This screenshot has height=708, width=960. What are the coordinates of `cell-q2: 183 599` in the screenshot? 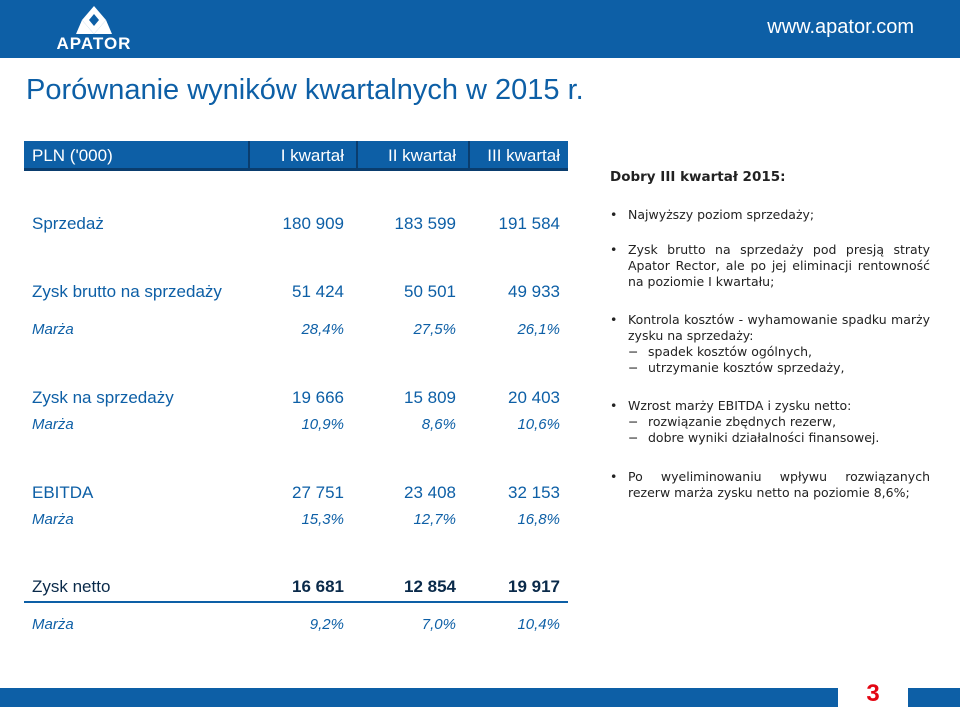 It's located at (425, 223).